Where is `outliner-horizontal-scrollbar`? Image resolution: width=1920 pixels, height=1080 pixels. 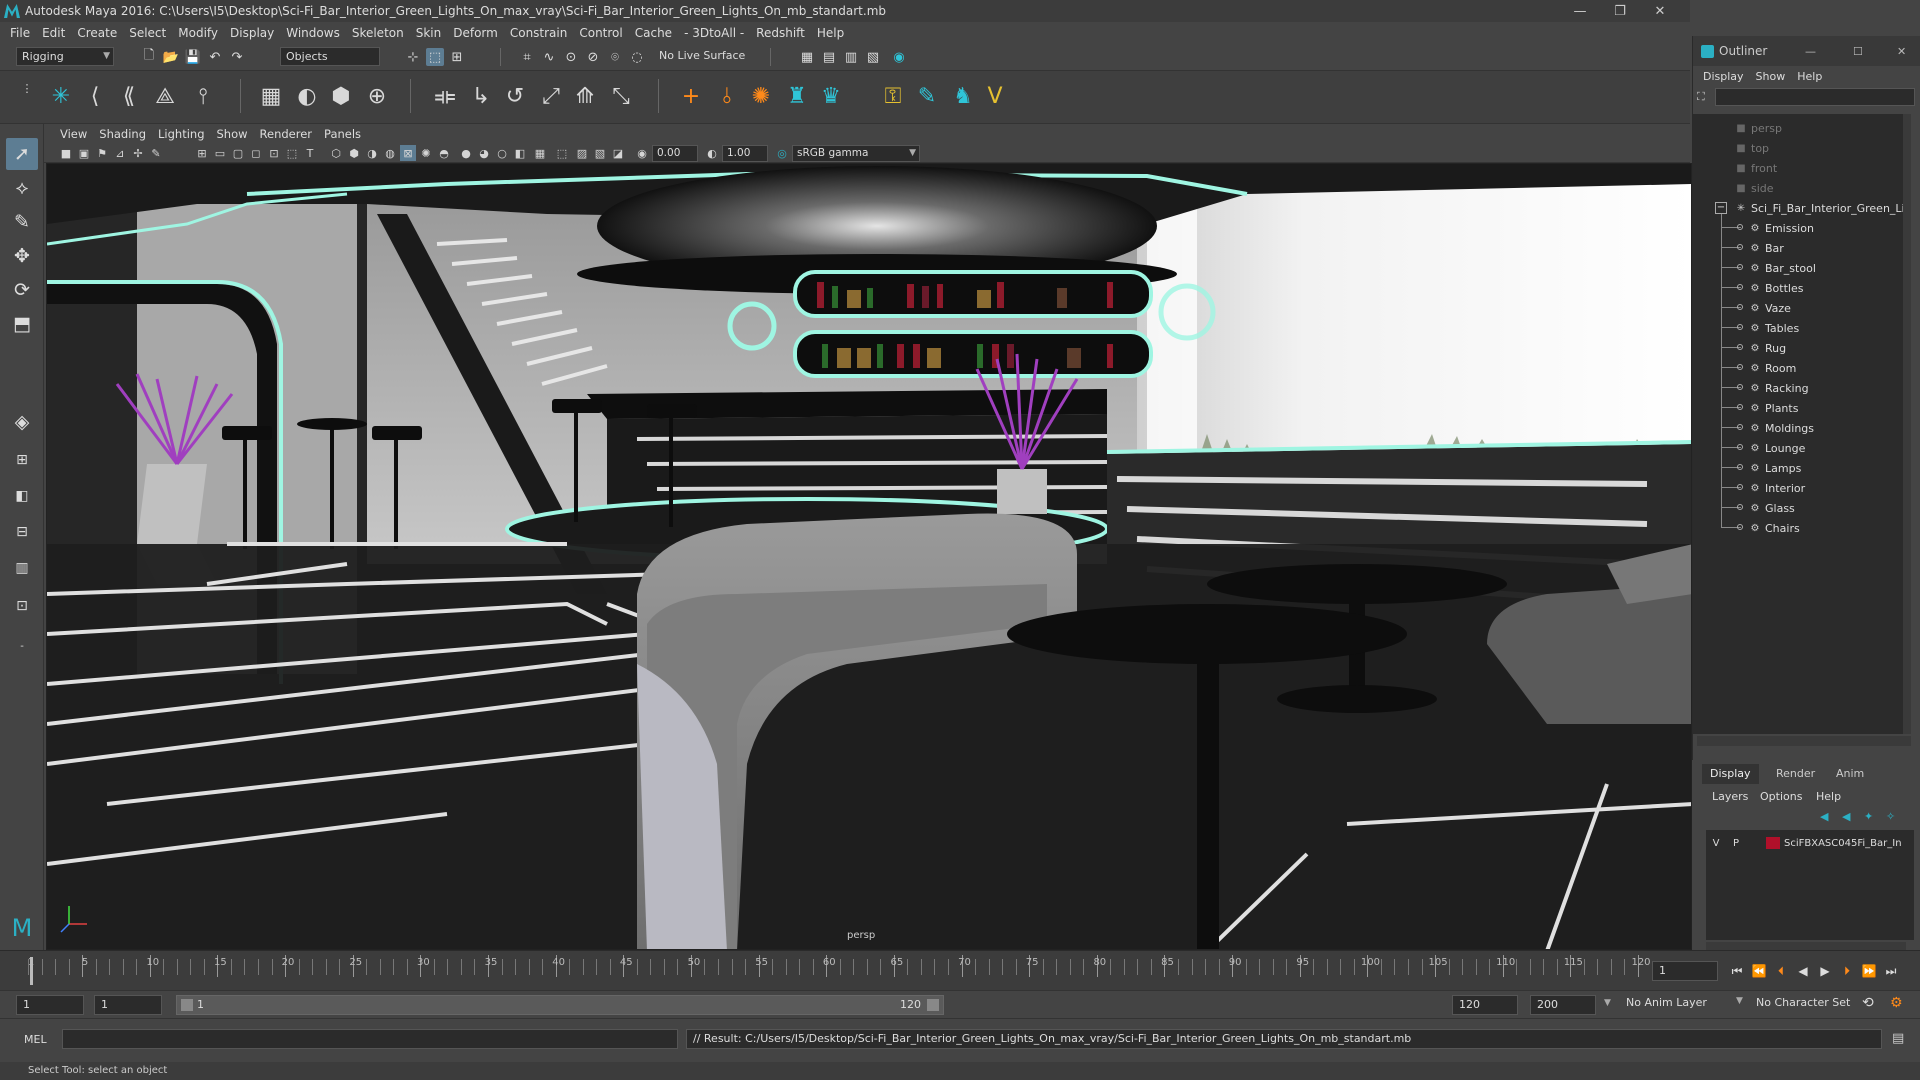 outliner-horizontal-scrollbar is located at coordinates (1804, 741).